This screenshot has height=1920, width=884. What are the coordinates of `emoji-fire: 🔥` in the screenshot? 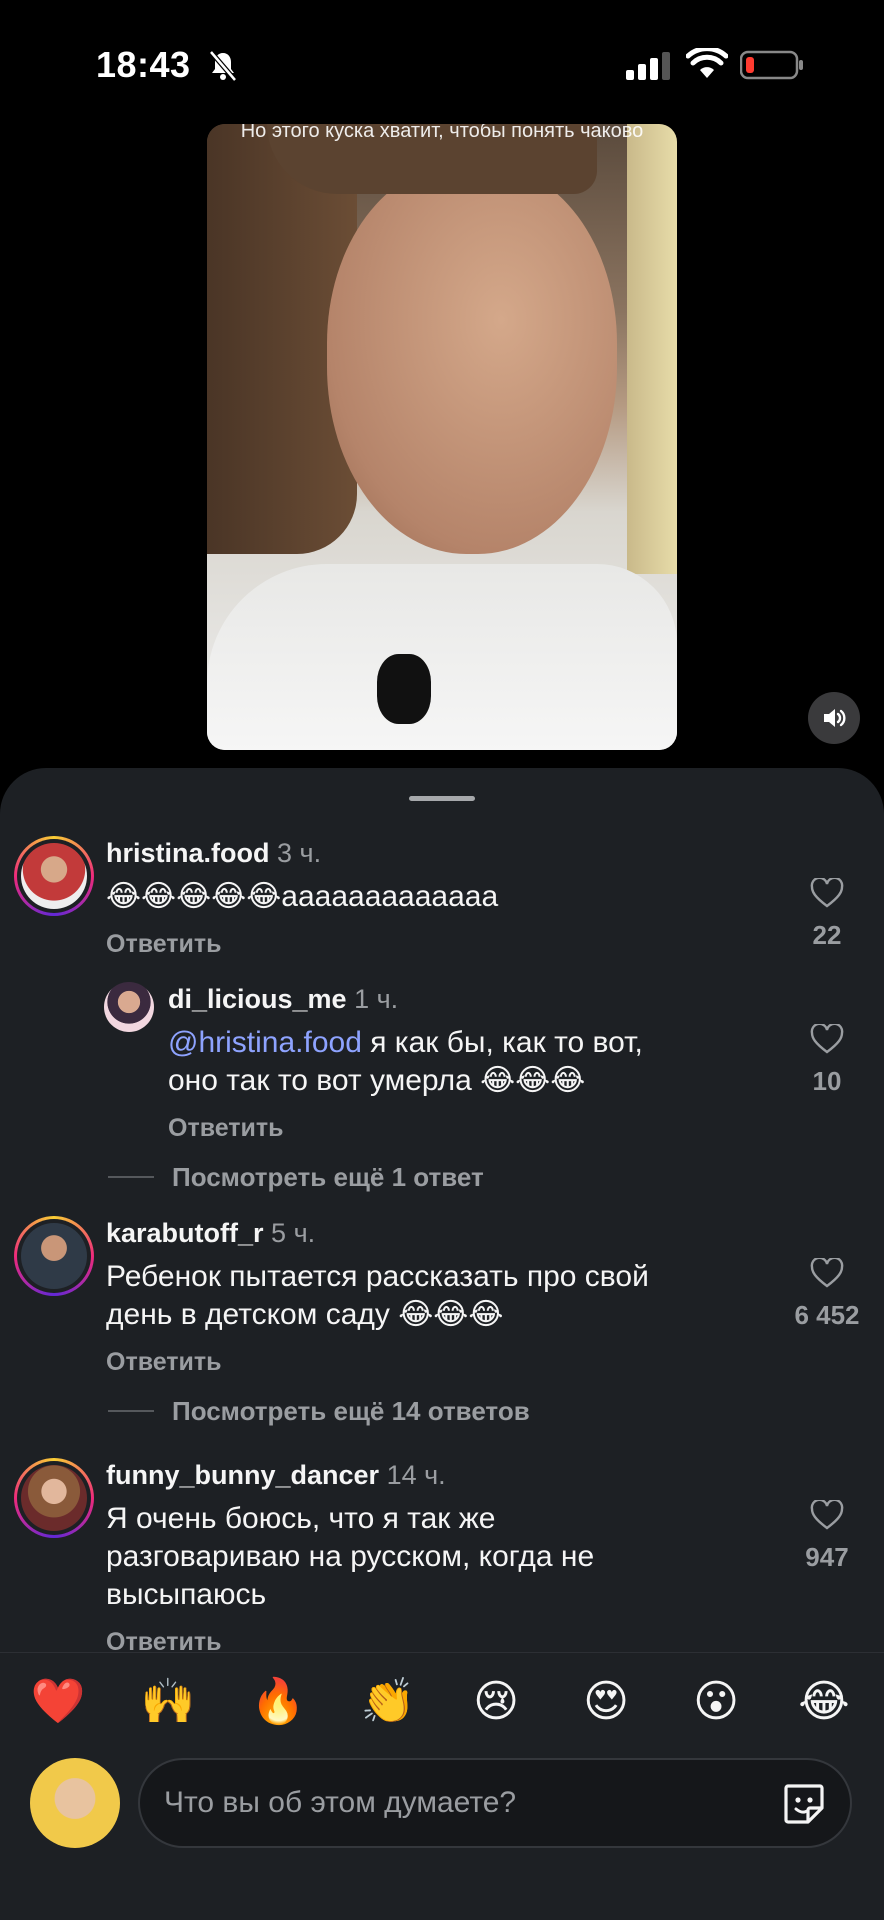 It's located at (278, 1702).